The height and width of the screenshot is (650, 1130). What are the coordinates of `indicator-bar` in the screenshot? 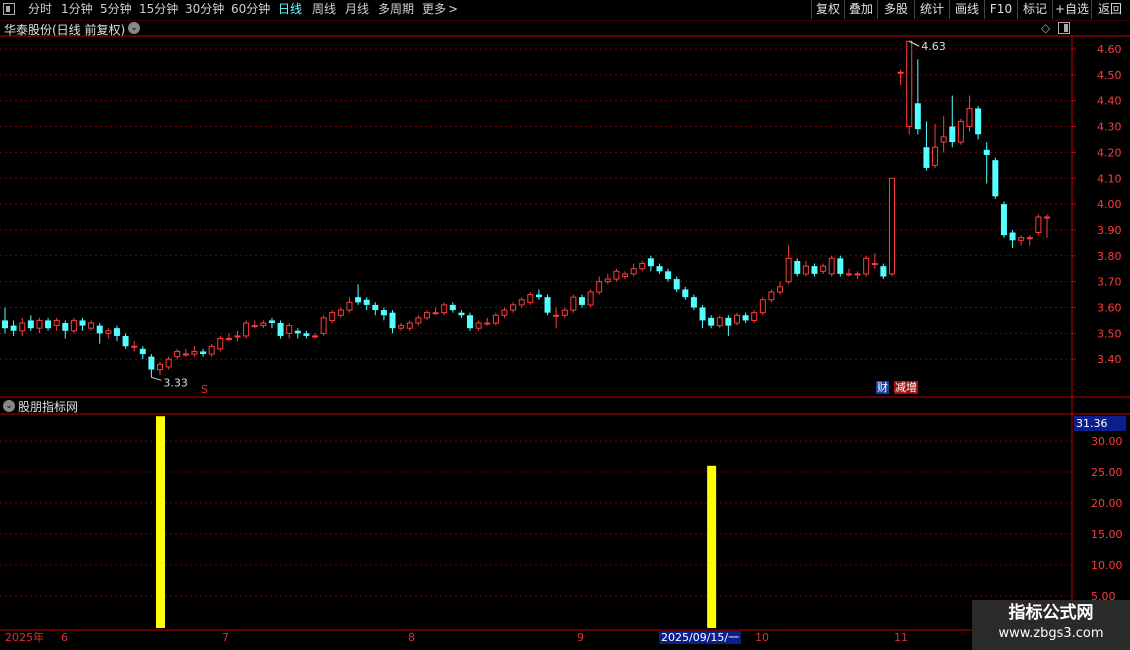 It's located at (712, 546).